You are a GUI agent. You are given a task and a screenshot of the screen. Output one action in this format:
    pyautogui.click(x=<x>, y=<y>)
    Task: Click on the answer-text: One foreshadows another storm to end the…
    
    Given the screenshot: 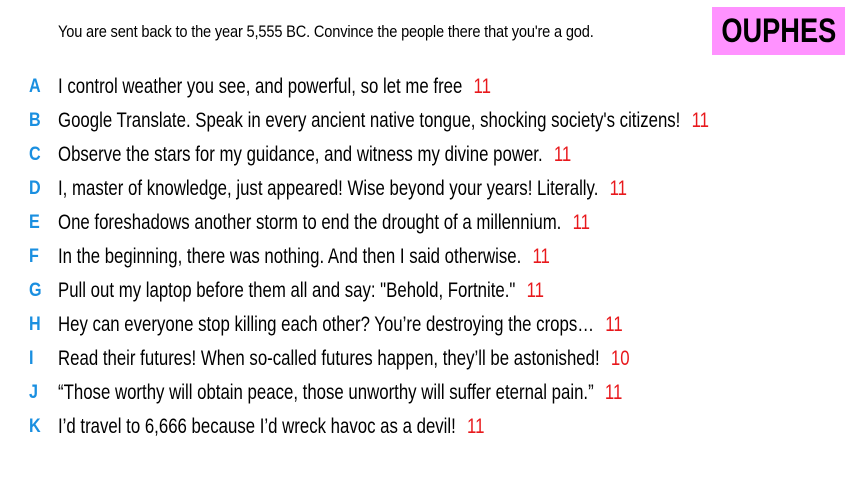 What is the action you would take?
    pyautogui.click(x=310, y=222)
    